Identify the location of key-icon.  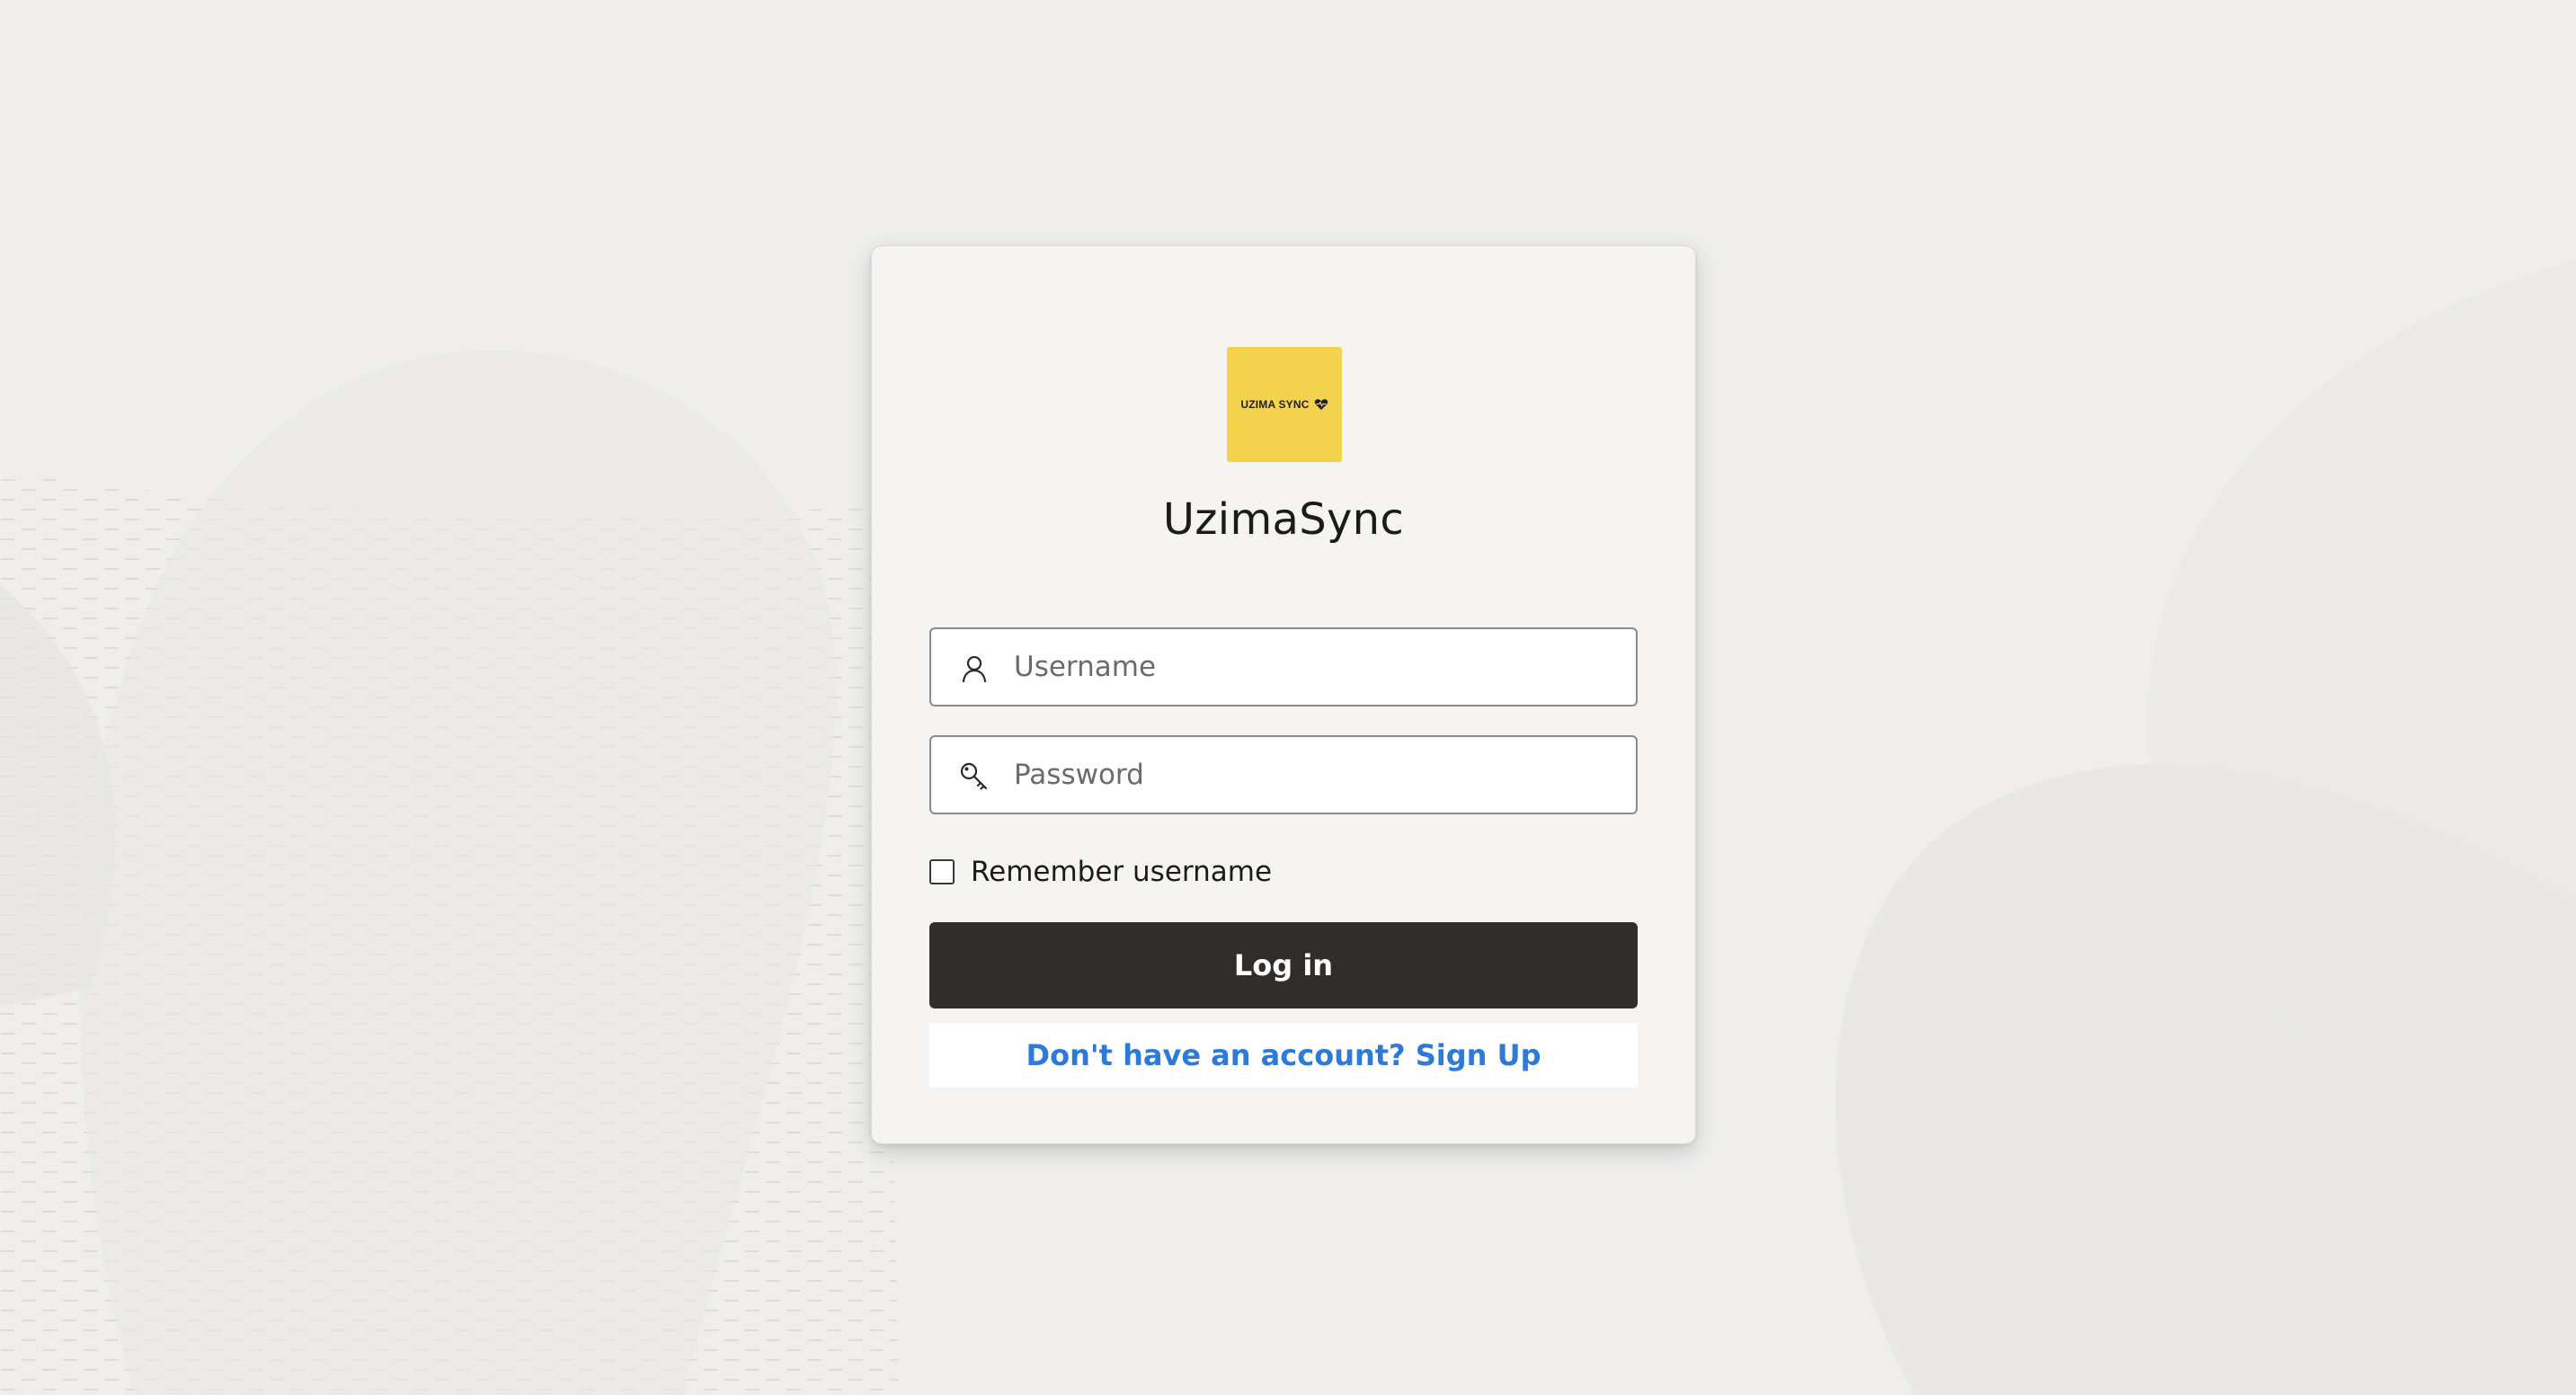
(974, 776).